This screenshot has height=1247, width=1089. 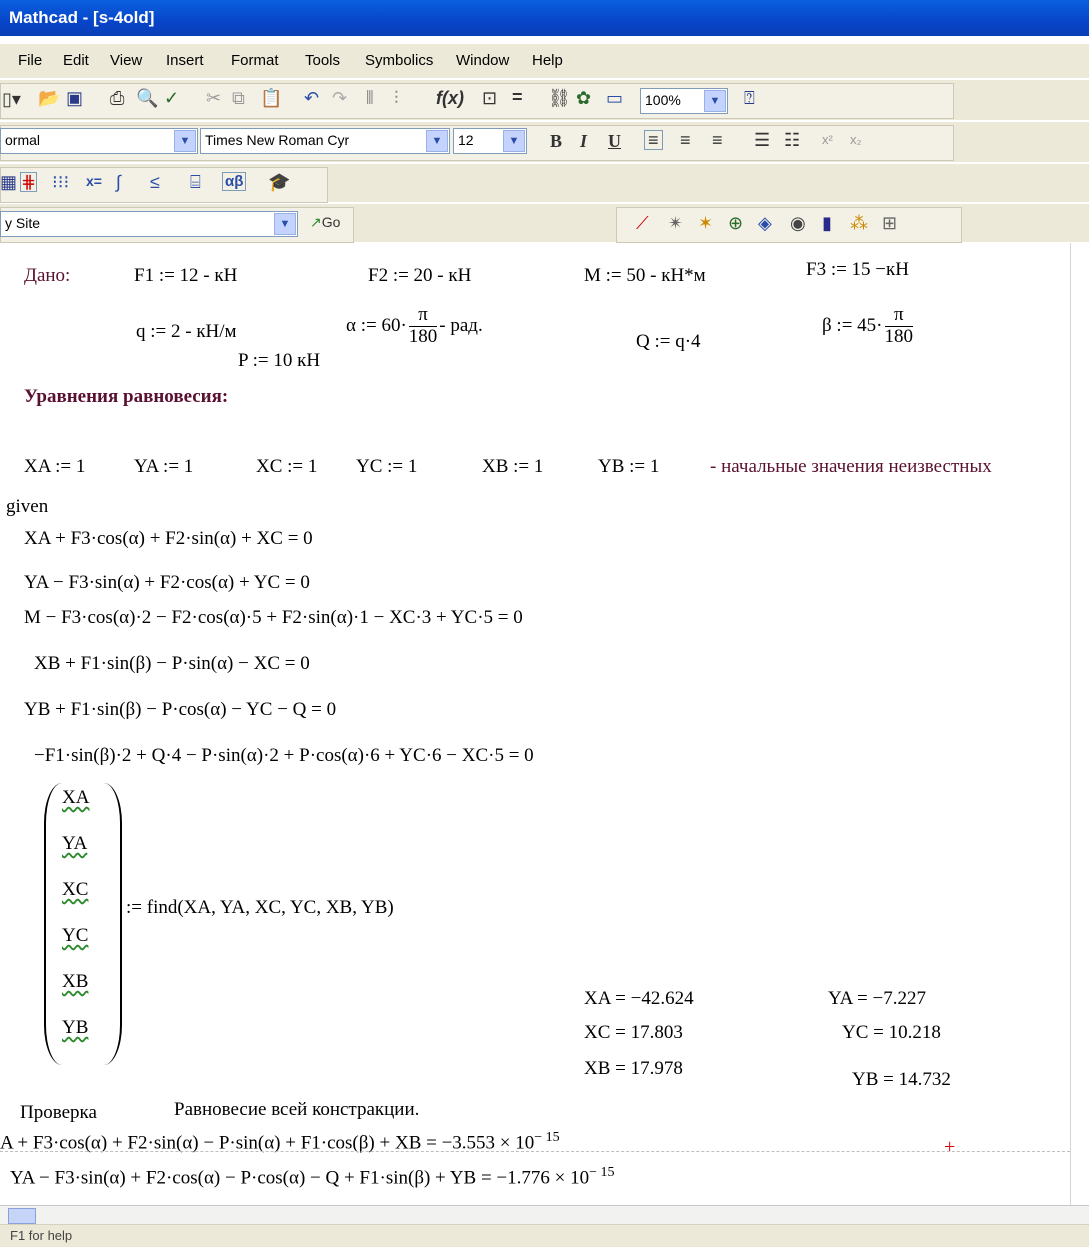 What do you see at coordinates (583, 98) in the screenshot?
I see `component-wizard-icon: ✿` at bounding box center [583, 98].